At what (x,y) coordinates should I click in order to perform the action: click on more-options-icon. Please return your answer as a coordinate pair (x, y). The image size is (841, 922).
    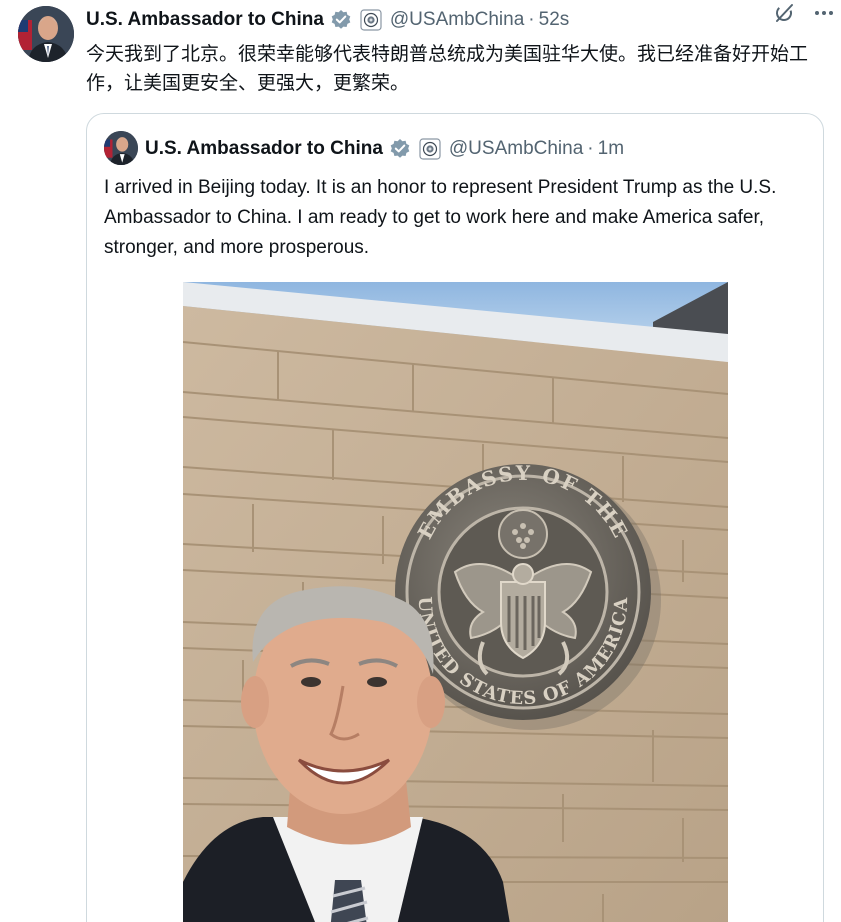
    Looking at the image, I should click on (824, 13).